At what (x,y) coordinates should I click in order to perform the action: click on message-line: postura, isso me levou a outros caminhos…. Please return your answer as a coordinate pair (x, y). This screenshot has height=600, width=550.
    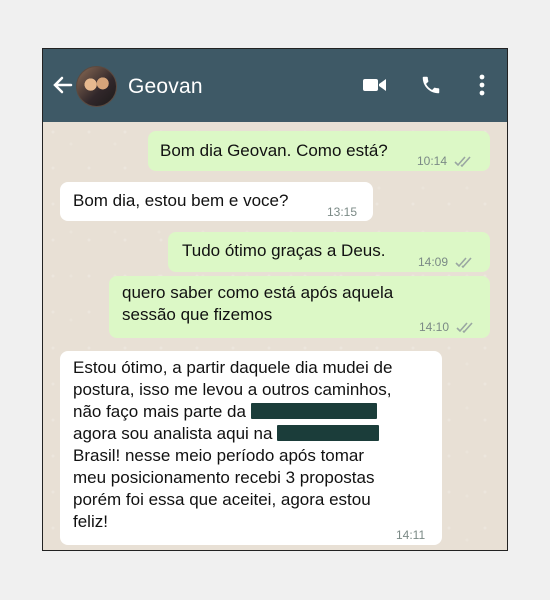
    Looking at the image, I should click on (232, 389).